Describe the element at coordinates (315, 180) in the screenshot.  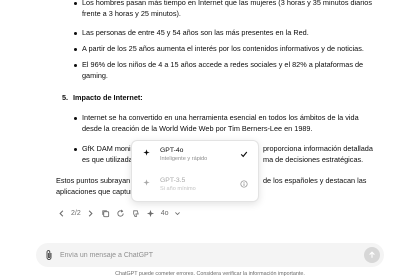
I see `summary-text-right: de los españoles y destacan las` at that location.